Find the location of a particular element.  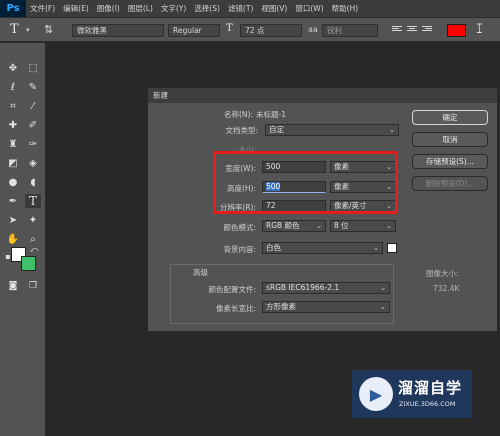

hand-tool-icon: ✋ is located at coordinates (13, 239).